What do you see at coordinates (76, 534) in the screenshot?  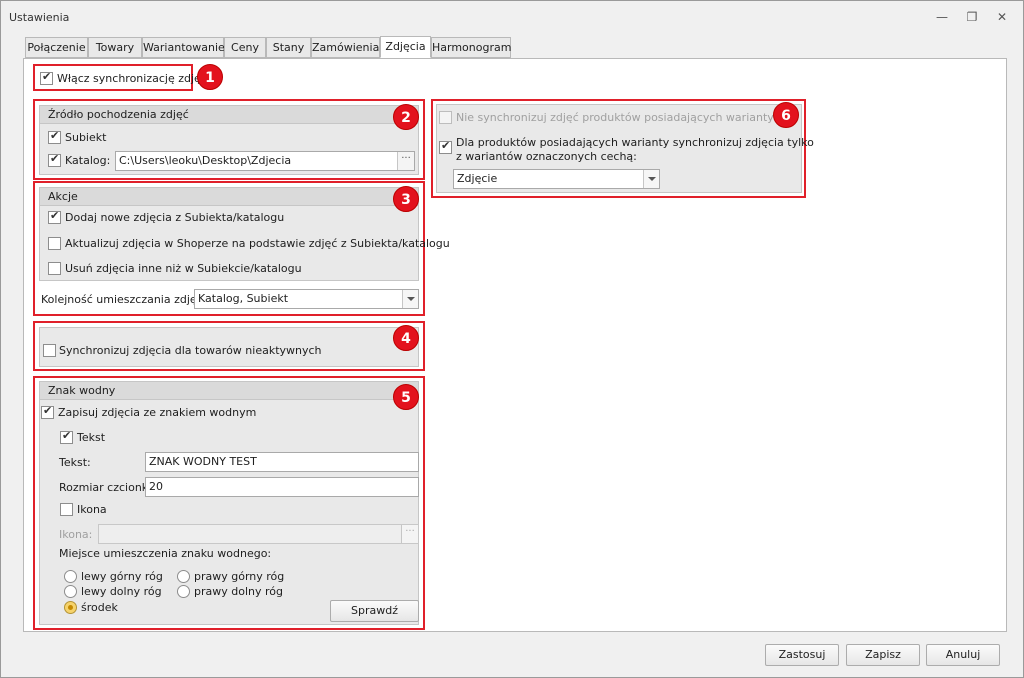 I see `watermark-icon-label: Ikona:` at bounding box center [76, 534].